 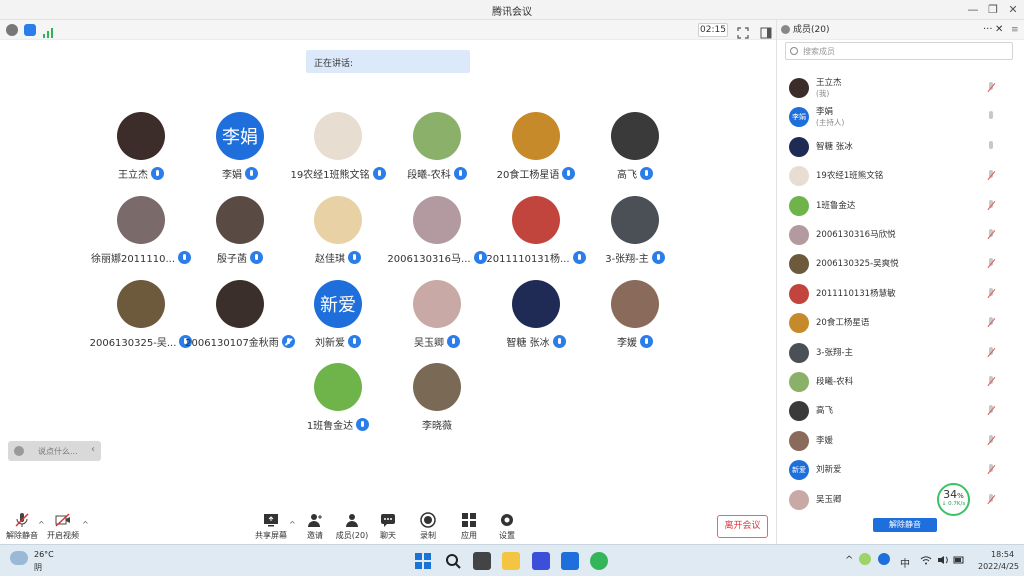 I want to click on search-placeholder: 搜索成员, so click(x=819, y=51).